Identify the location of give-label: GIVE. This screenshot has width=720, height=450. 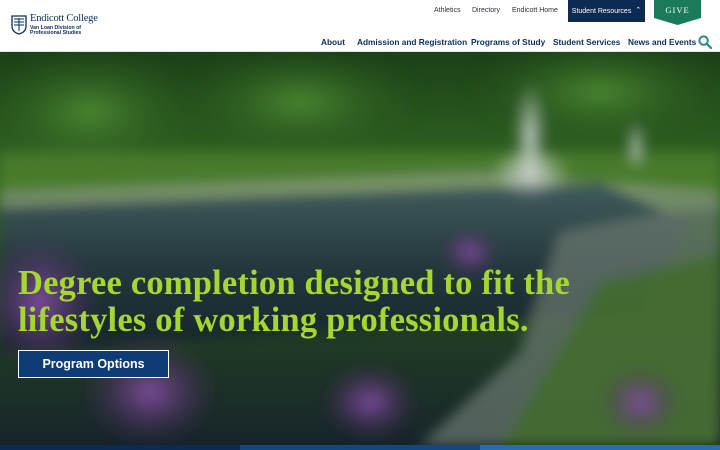
(677, 10).